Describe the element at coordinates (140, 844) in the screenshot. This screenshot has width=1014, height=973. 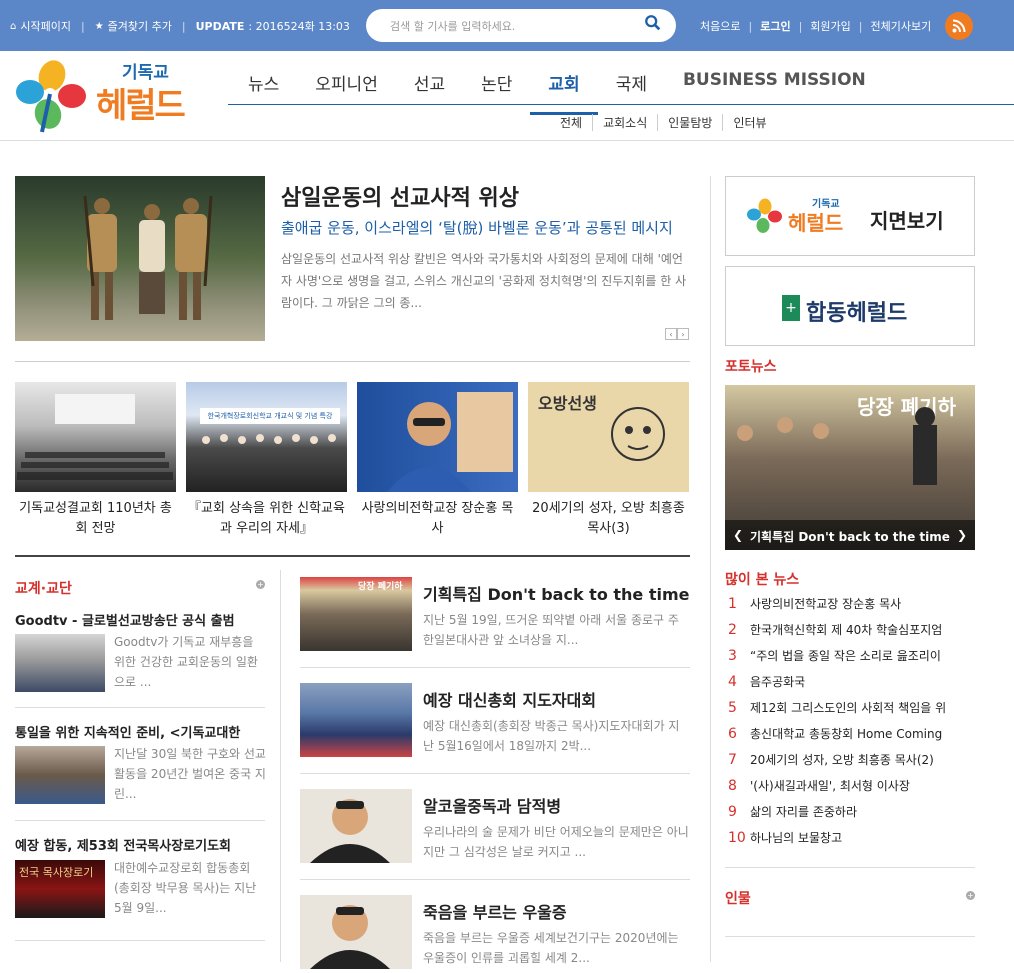
I see `news-title: 예장 합동, 제53회 전국목사장로기도회` at that location.